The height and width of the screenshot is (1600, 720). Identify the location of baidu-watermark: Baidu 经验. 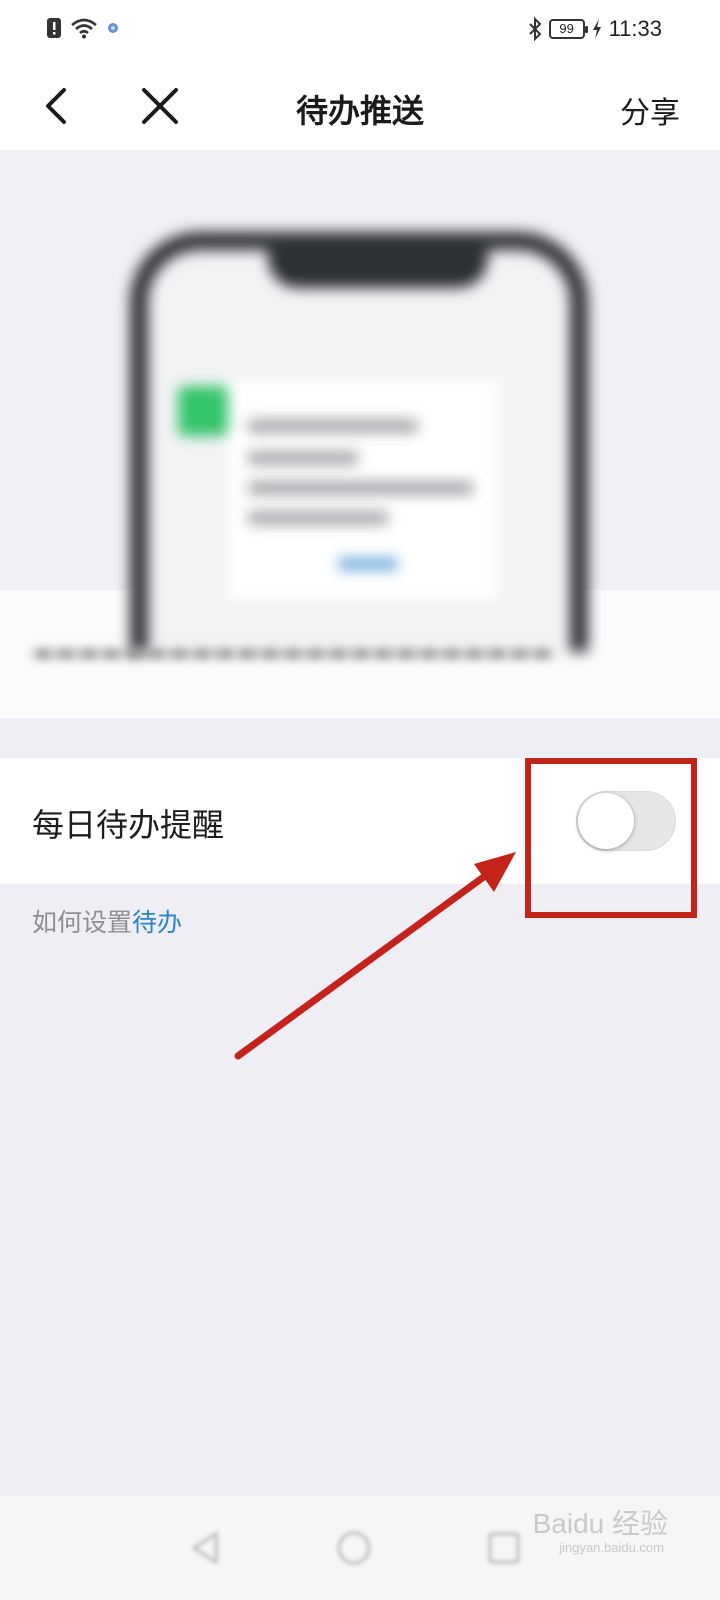
(600, 1523).